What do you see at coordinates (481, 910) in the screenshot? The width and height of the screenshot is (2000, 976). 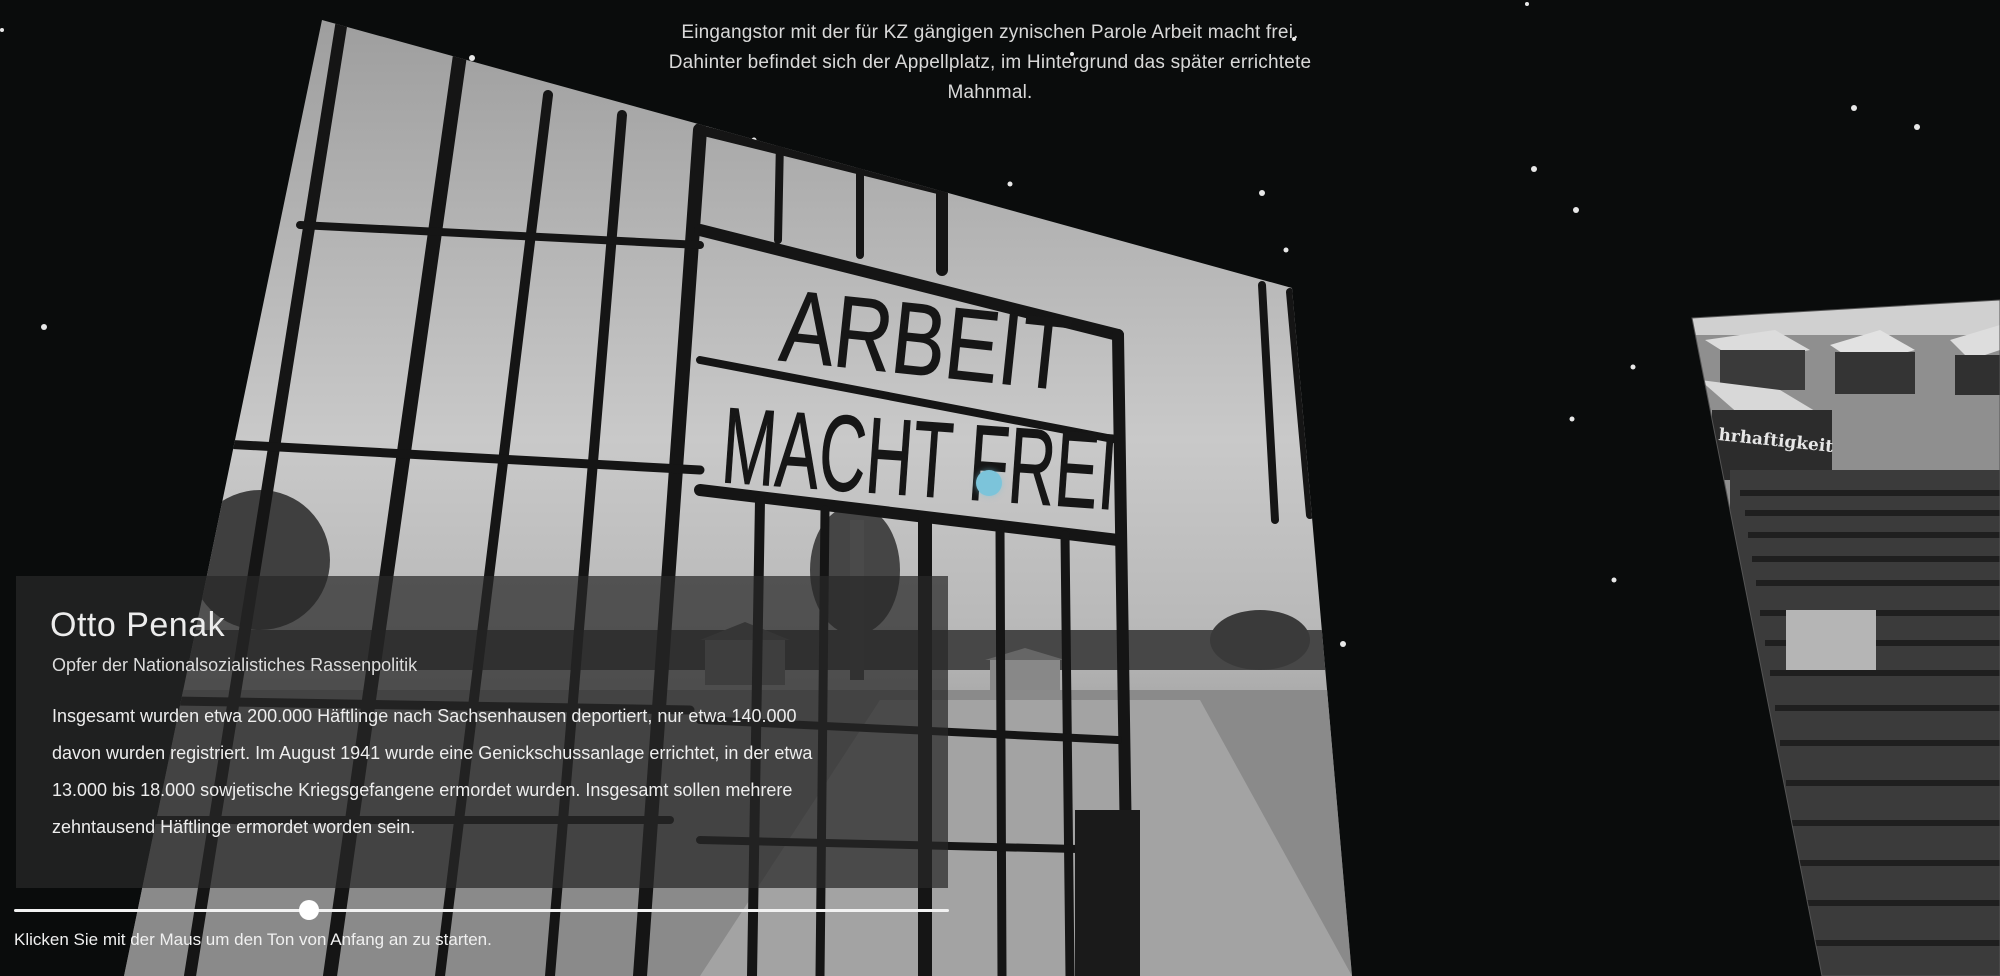 I see `audio-progress-track` at bounding box center [481, 910].